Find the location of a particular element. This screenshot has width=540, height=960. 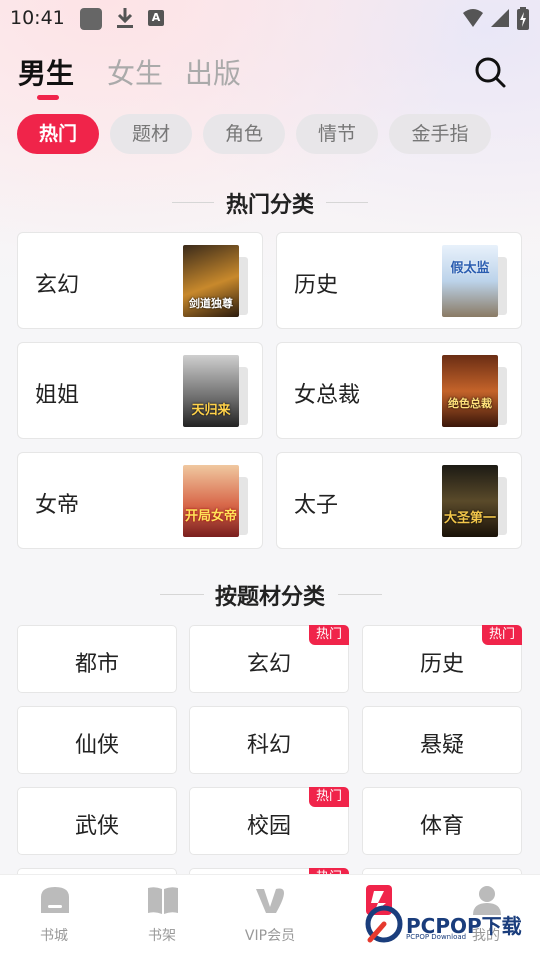

book-cover: 绝色总裁 is located at coordinates (470, 391).